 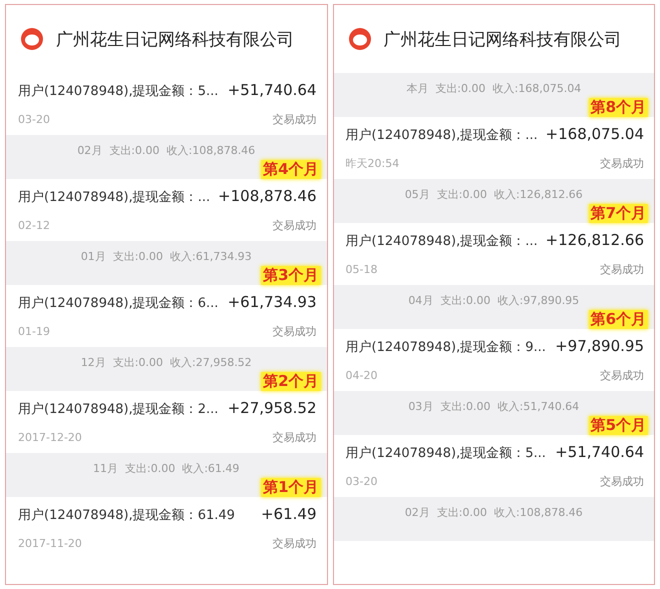 What do you see at coordinates (290, 275) in the screenshot?
I see `month-count-label: 第3个月` at bounding box center [290, 275].